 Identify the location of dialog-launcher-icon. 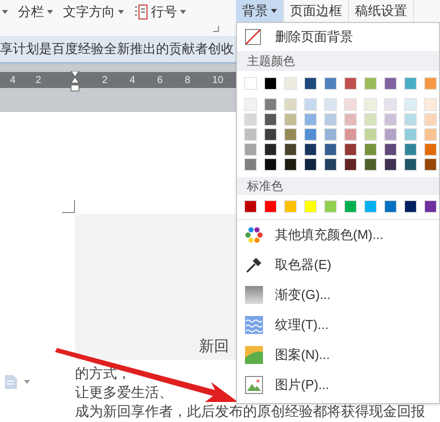
(216, 29).